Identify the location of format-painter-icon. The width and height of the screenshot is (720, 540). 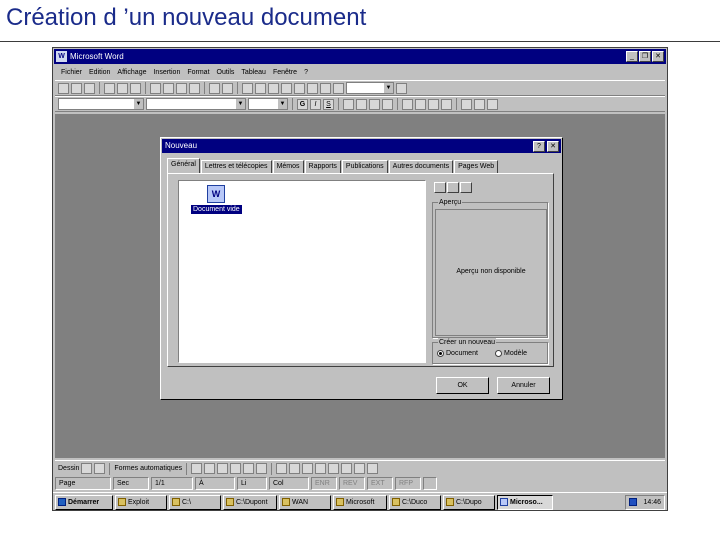
(194, 88).